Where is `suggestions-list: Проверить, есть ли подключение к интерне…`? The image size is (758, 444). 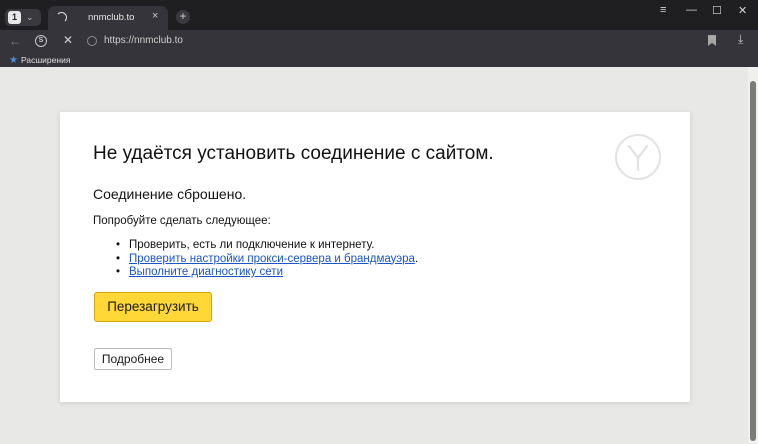 suggestions-list: Проверить, есть ли подключение к интерне… is located at coordinates (265, 259).